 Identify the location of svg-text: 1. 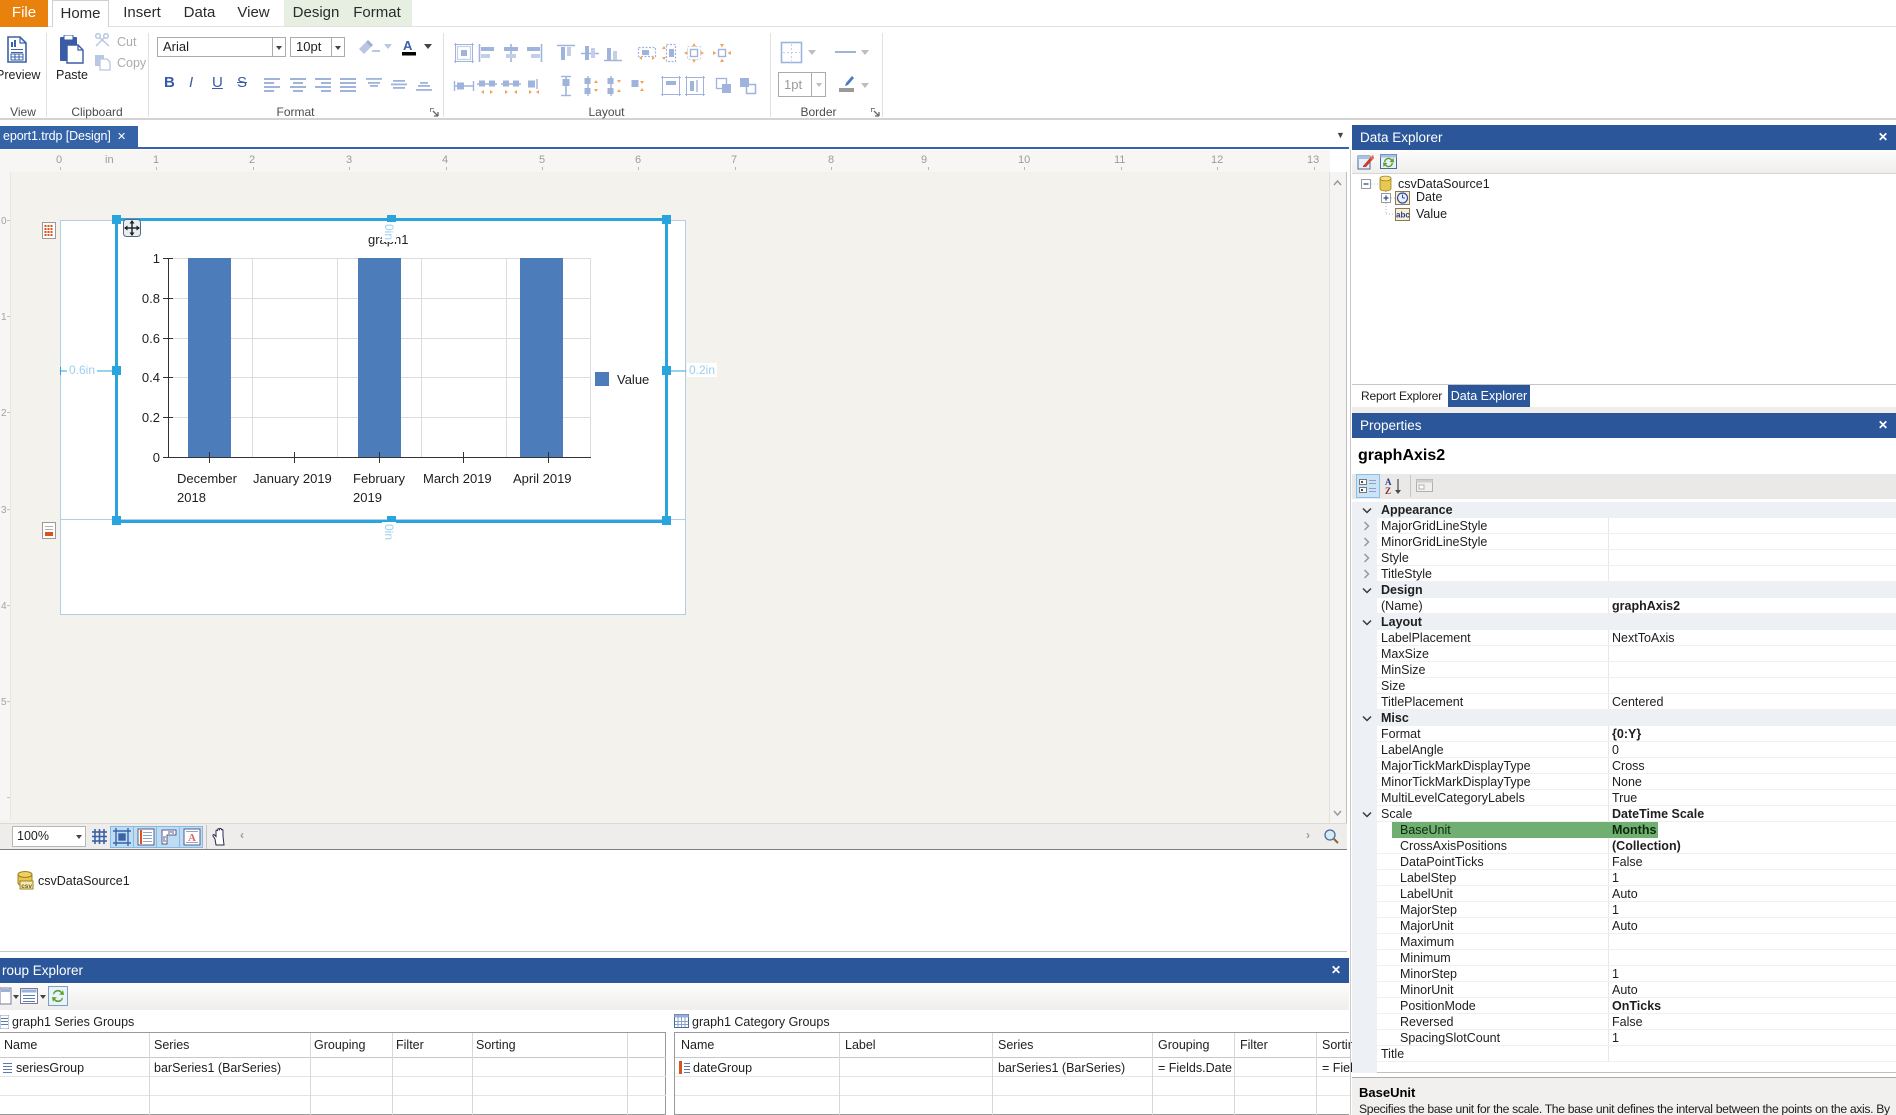
(4, 317).